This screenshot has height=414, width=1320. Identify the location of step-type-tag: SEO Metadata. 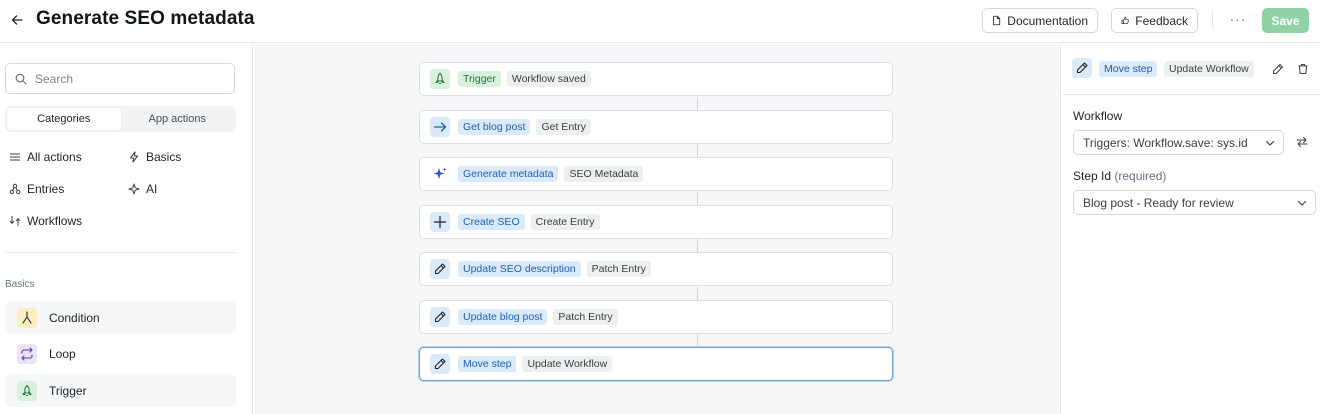
(604, 174).